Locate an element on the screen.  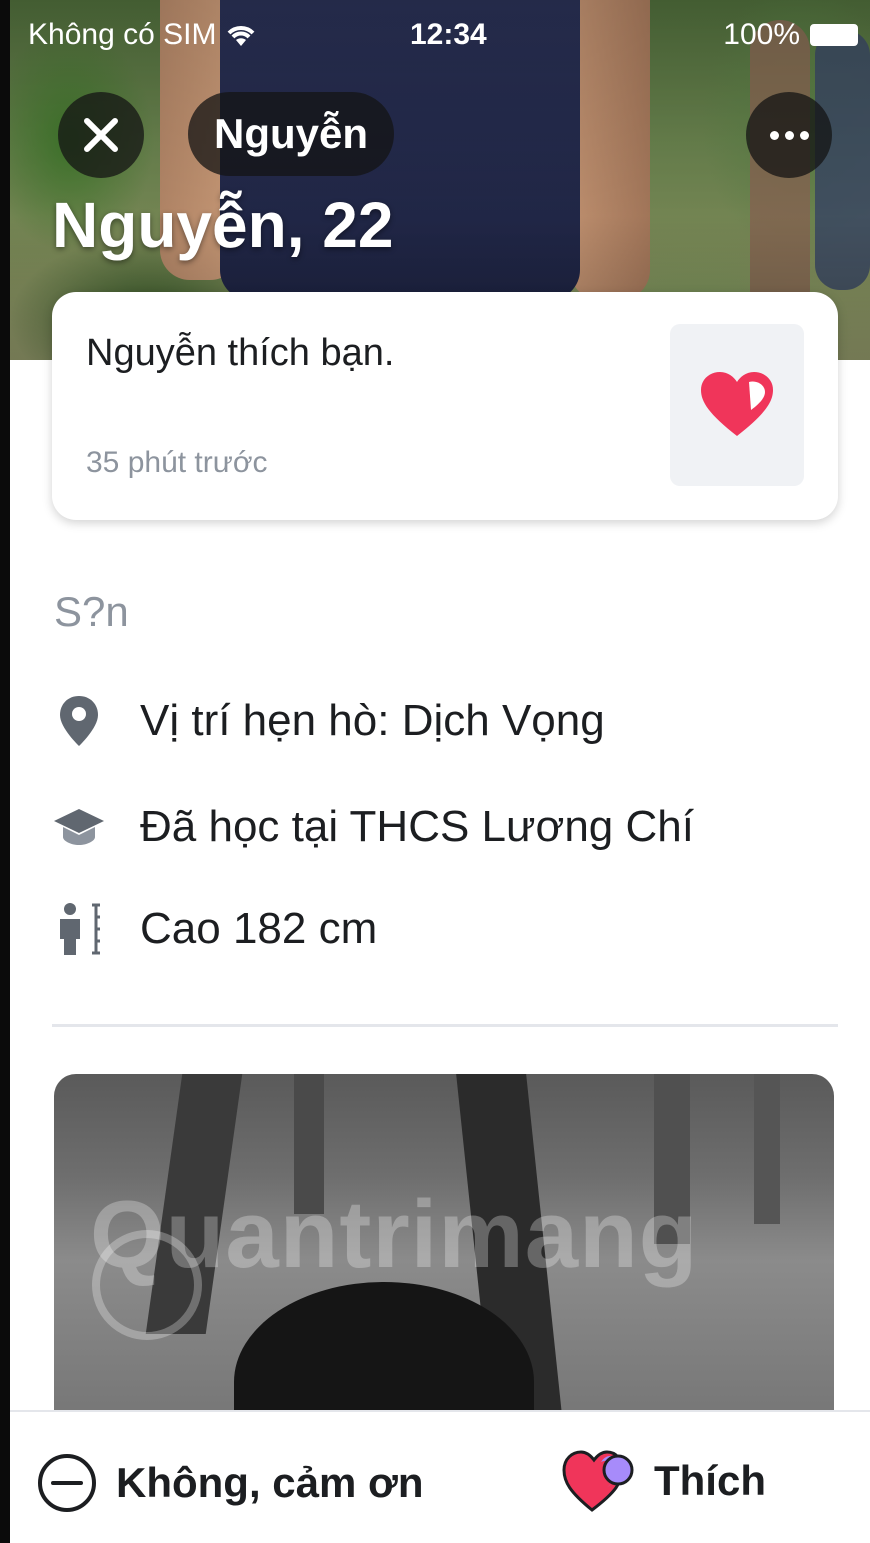
battery-icon is located at coordinates (834, 35).